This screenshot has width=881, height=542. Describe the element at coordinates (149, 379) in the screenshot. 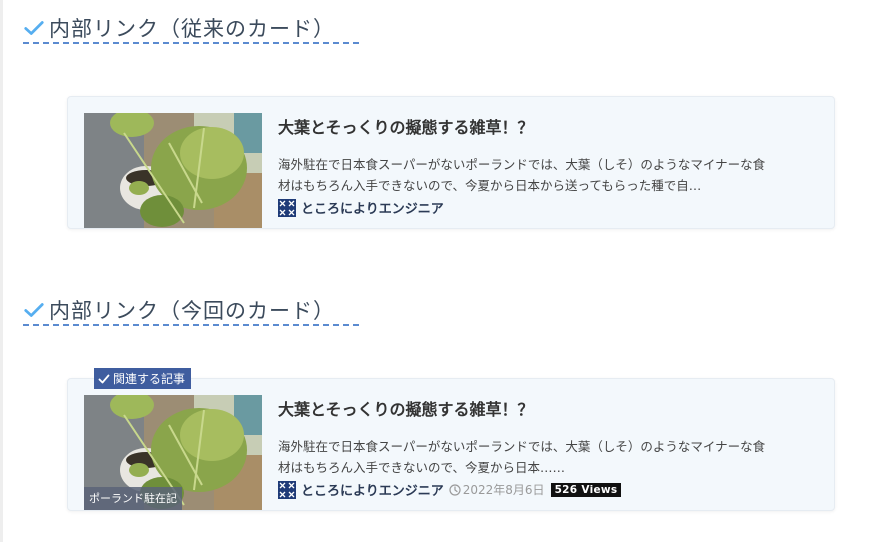

I see `badge-label: 関連する記事` at that location.